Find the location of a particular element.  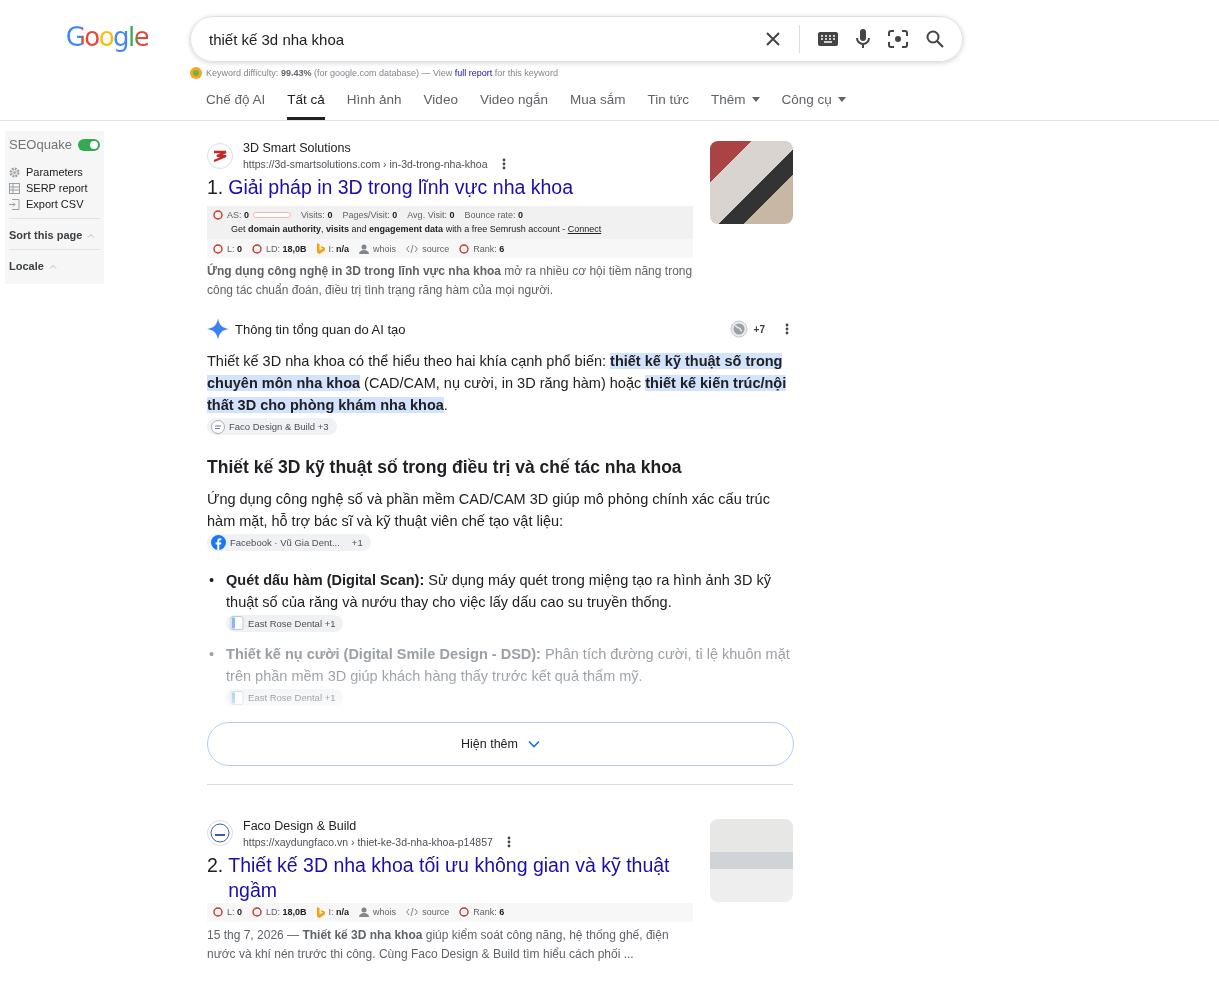

sidebar-item: SERP report is located at coordinates (57, 188).